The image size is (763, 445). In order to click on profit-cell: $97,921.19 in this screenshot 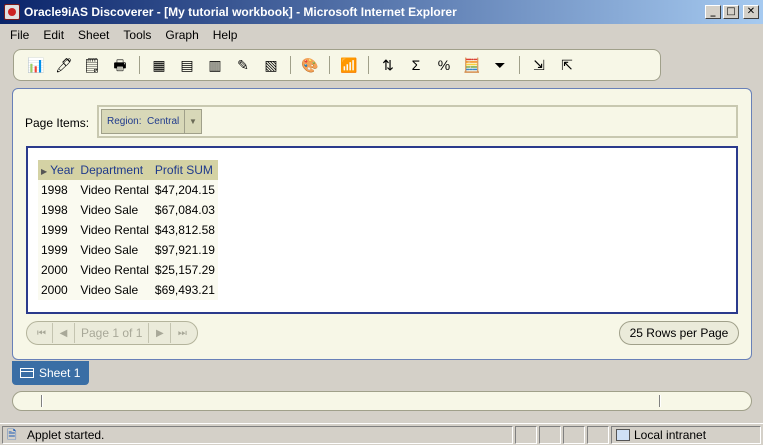, I will do `click(184, 250)`.